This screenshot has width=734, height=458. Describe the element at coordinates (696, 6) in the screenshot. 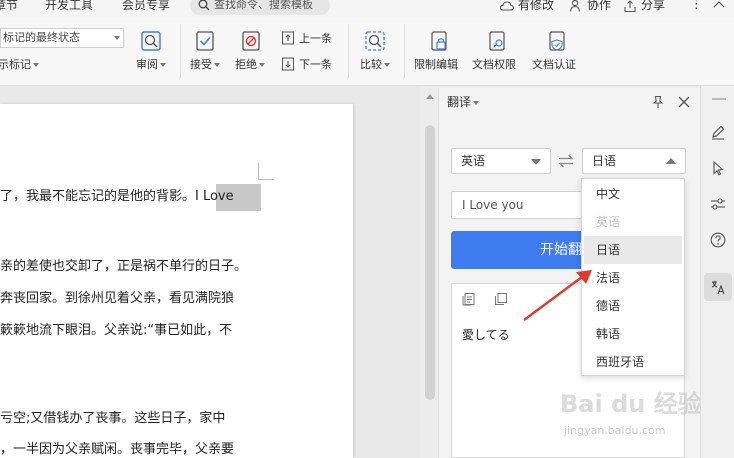

I see `more-options-icon: ⋮` at that location.